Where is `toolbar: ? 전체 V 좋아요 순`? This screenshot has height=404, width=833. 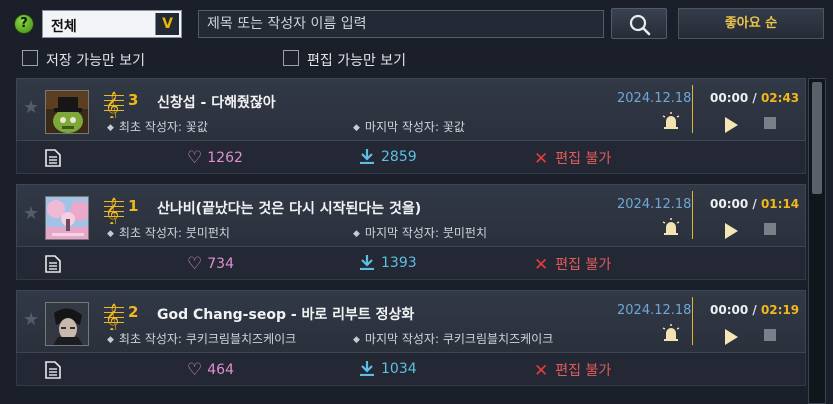
toolbar: ? 전체 V 좋아요 순 is located at coordinates (416, 23).